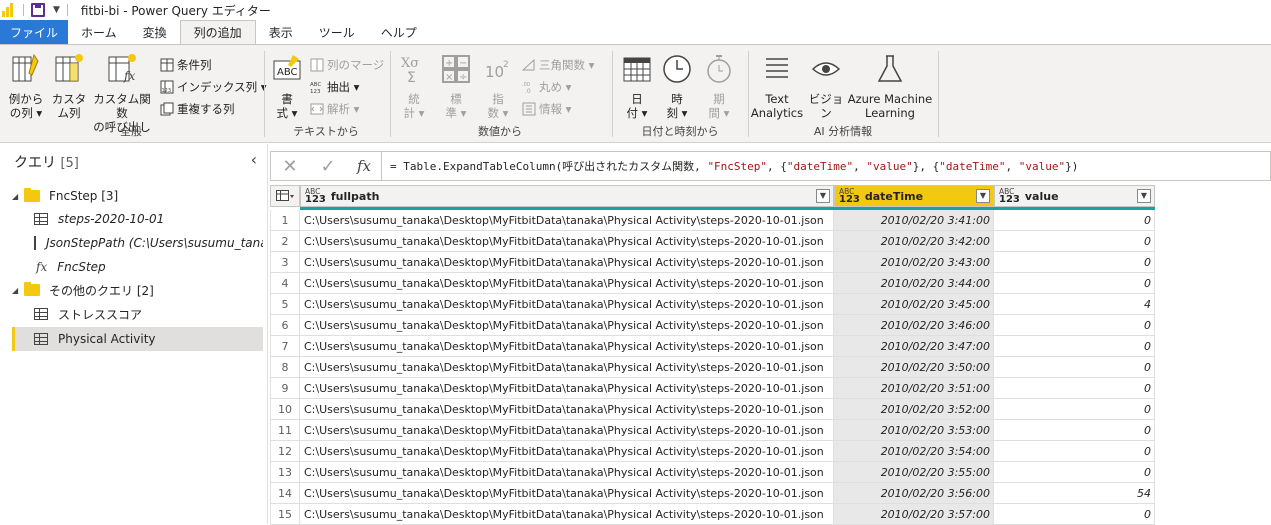  I want to click on merge-columns-button: 列のマージ, so click(347, 65).